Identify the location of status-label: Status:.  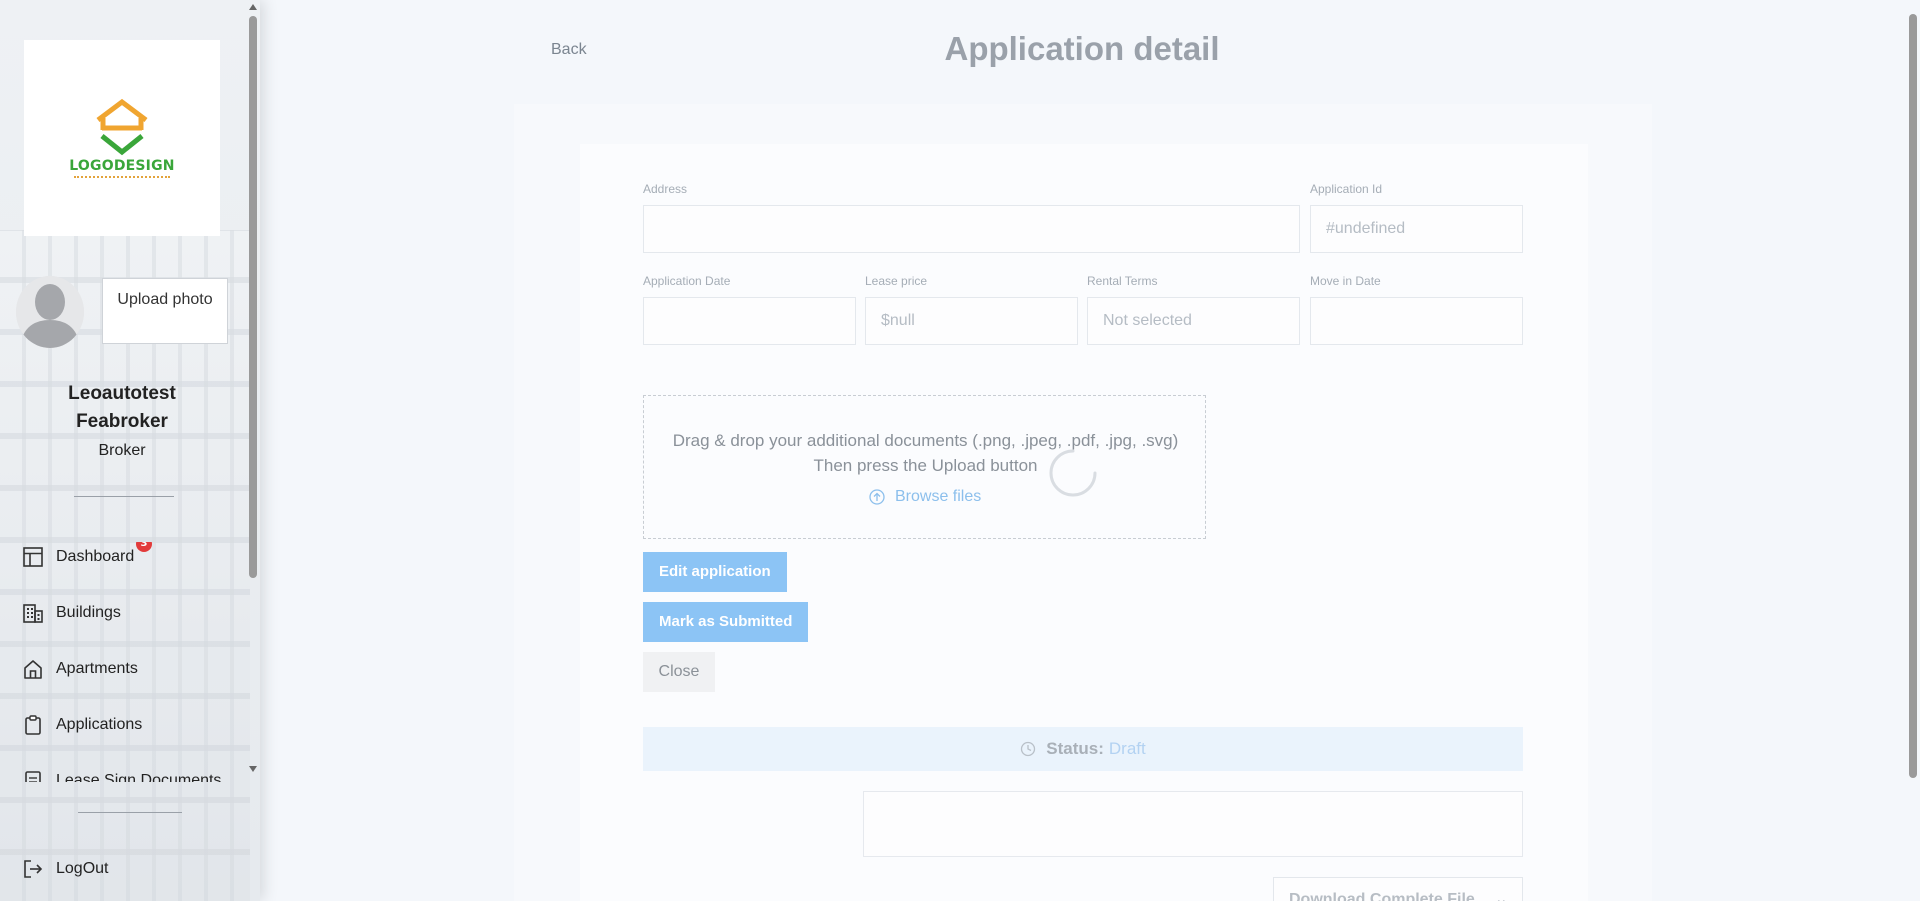
(1075, 748).